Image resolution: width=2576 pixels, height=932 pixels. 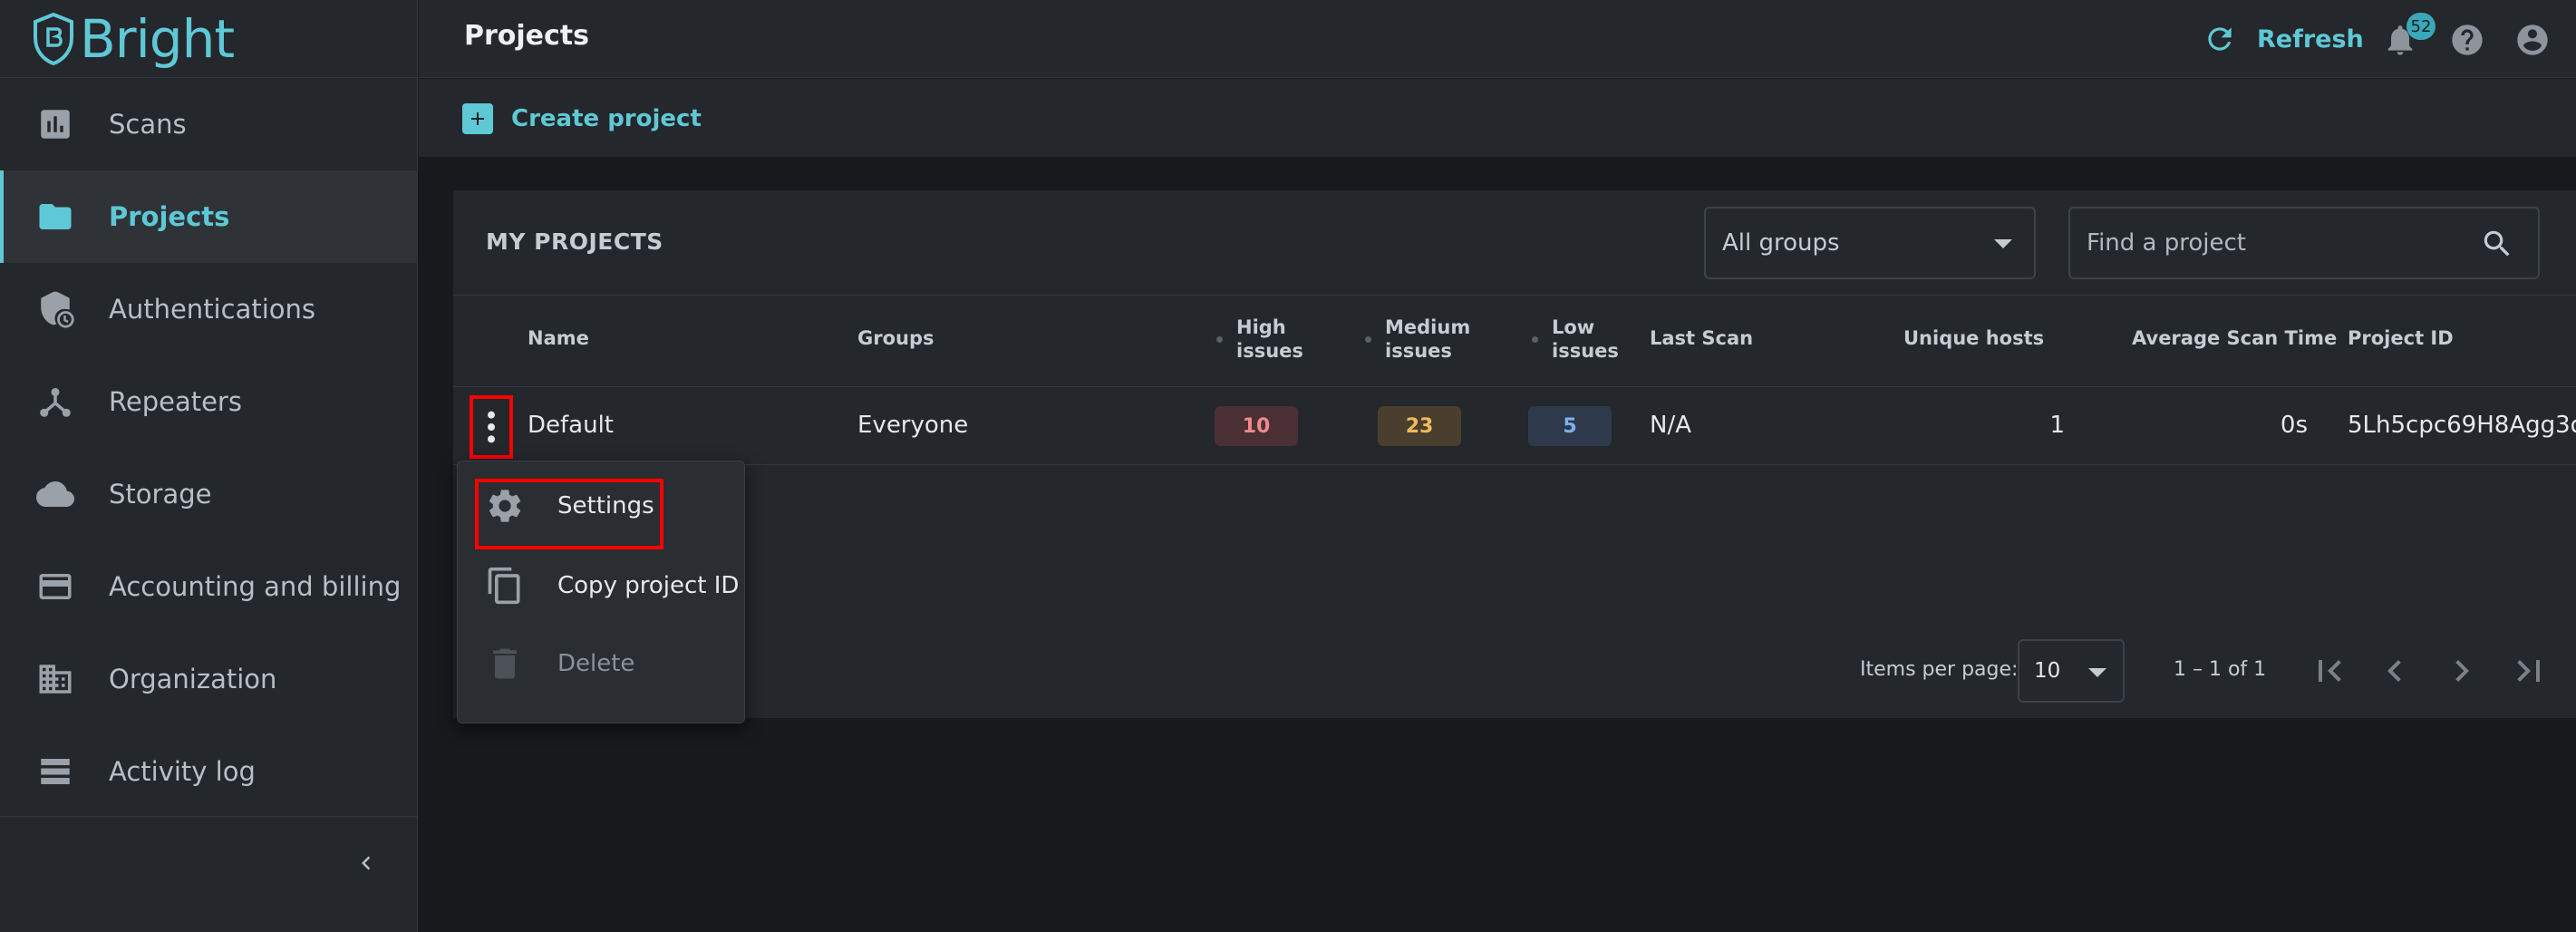 I want to click on sidebar-item-label: Authentications, so click(x=212, y=310).